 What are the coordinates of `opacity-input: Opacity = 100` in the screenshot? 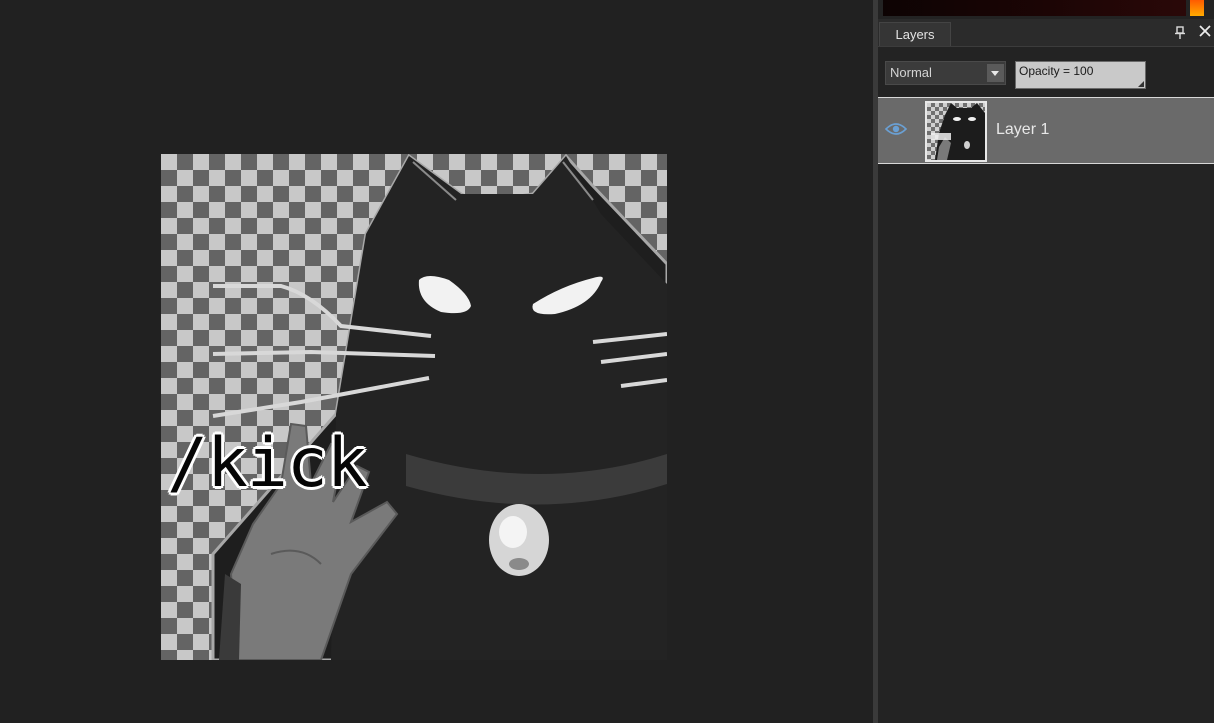 It's located at (1080, 75).